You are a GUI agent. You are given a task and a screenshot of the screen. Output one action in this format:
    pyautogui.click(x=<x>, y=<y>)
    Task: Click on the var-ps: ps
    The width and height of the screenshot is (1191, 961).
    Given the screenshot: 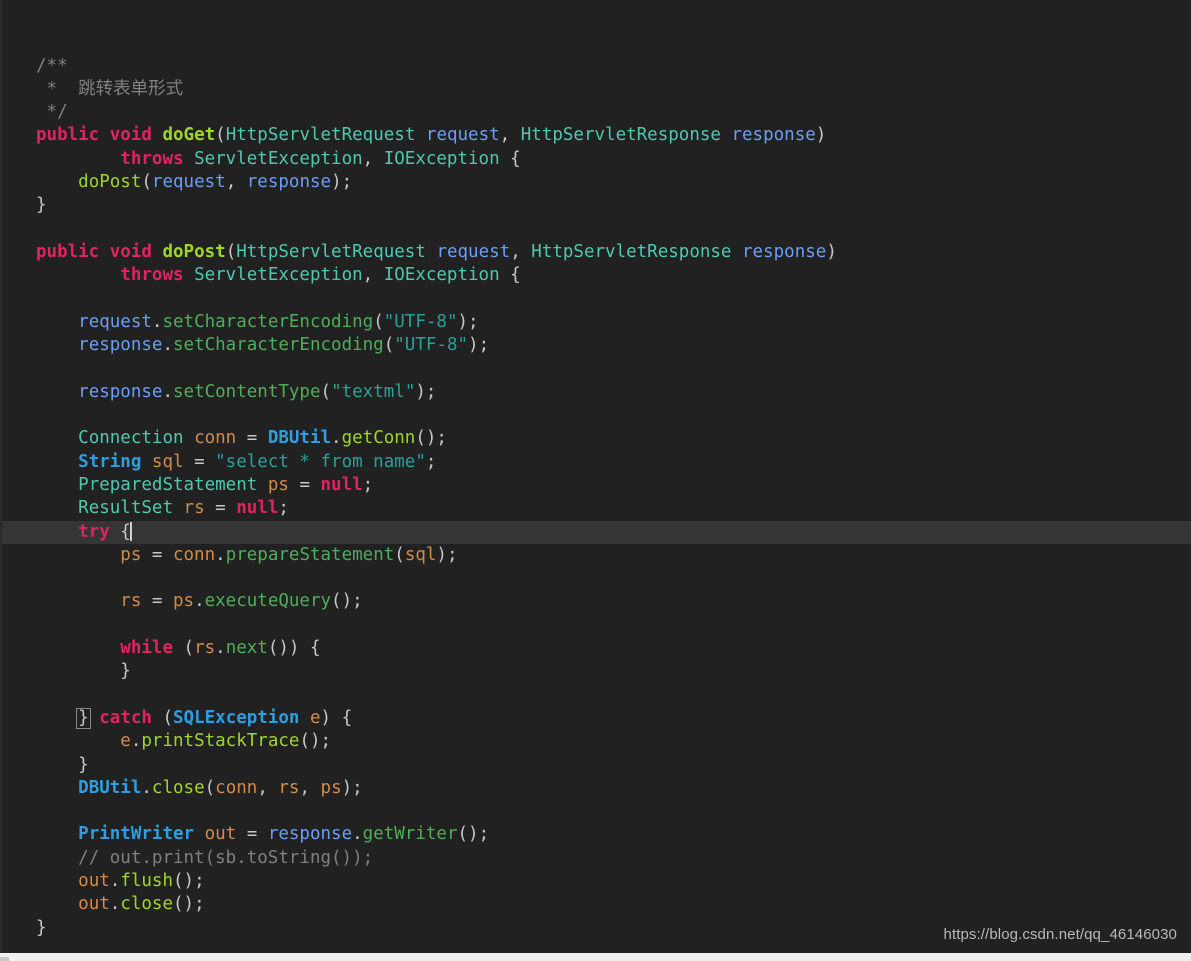 What is the action you would take?
    pyautogui.click(x=278, y=484)
    